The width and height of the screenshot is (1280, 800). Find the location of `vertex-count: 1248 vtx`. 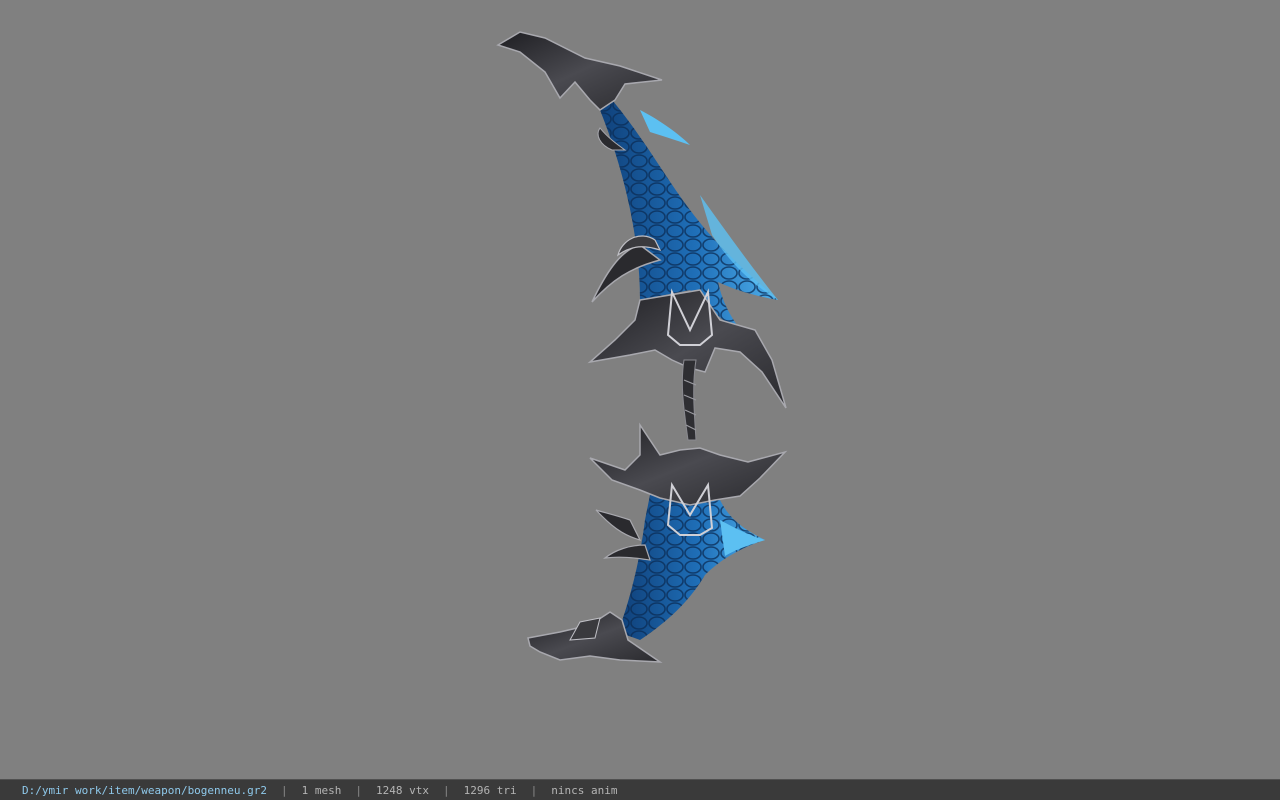

vertex-count: 1248 vtx is located at coordinates (403, 790).